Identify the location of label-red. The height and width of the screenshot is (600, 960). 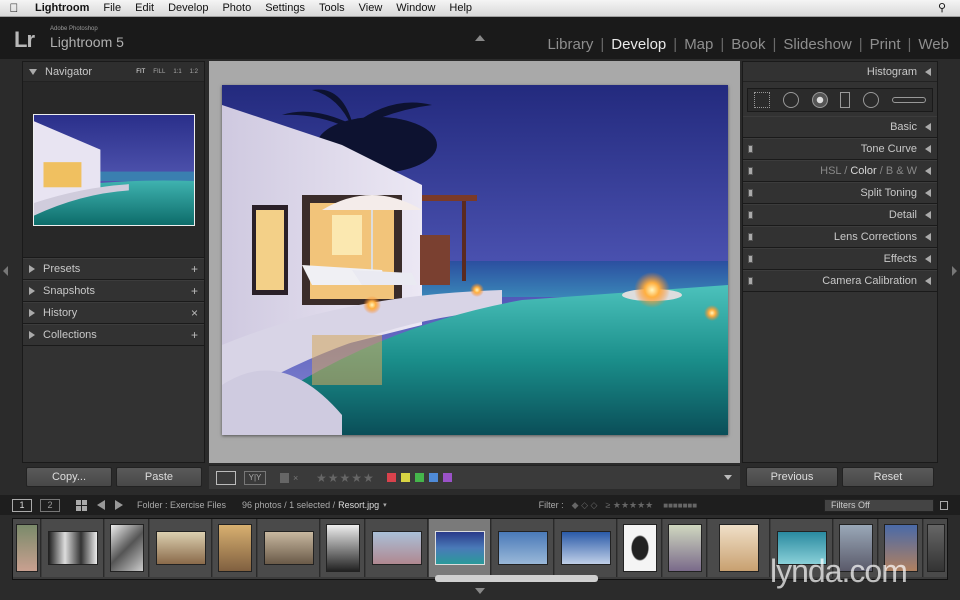
(391, 477).